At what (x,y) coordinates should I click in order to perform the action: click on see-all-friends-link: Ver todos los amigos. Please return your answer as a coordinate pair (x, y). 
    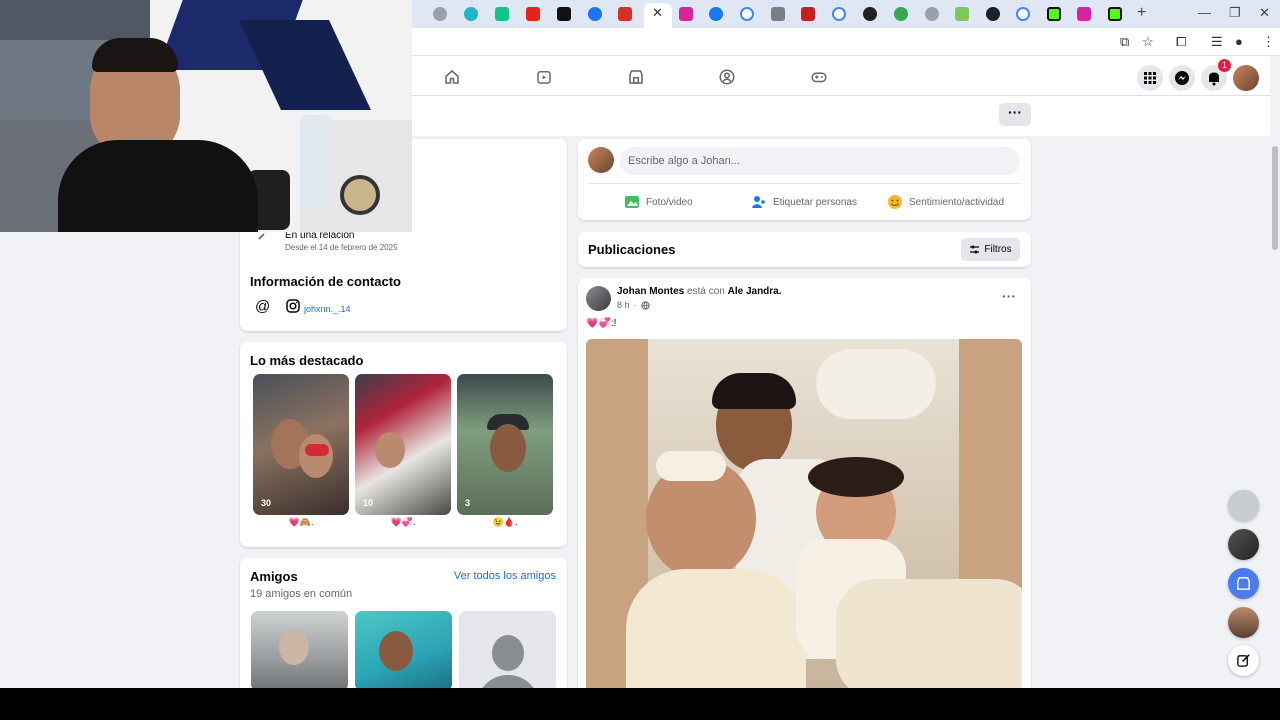
    Looking at the image, I should click on (505, 576).